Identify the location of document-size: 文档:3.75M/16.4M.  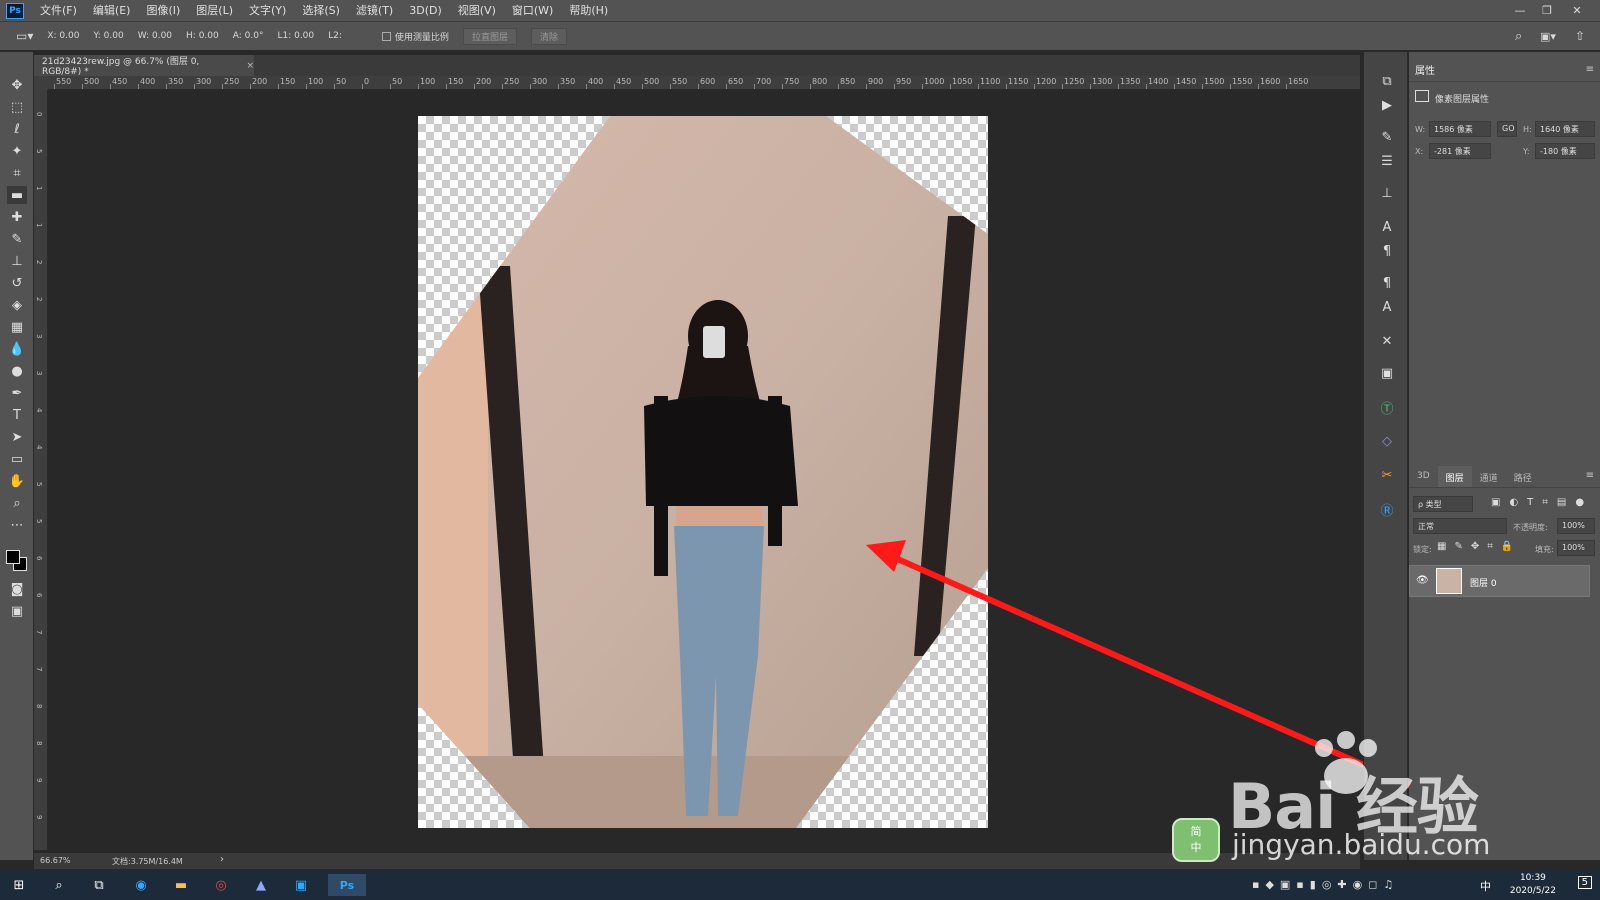
(147, 861).